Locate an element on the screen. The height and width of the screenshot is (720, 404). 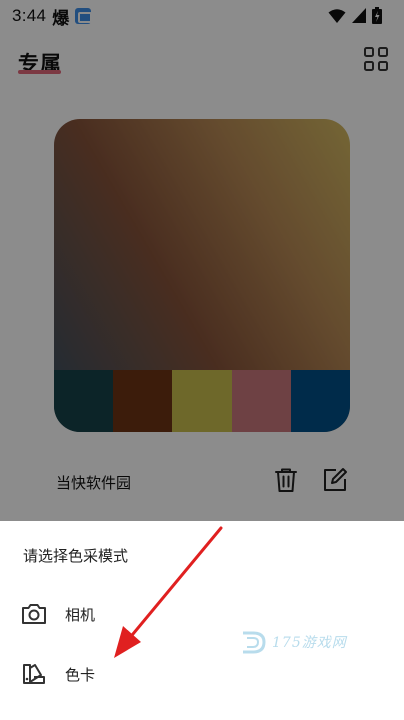
color-card-icon is located at coordinates (34, 674).